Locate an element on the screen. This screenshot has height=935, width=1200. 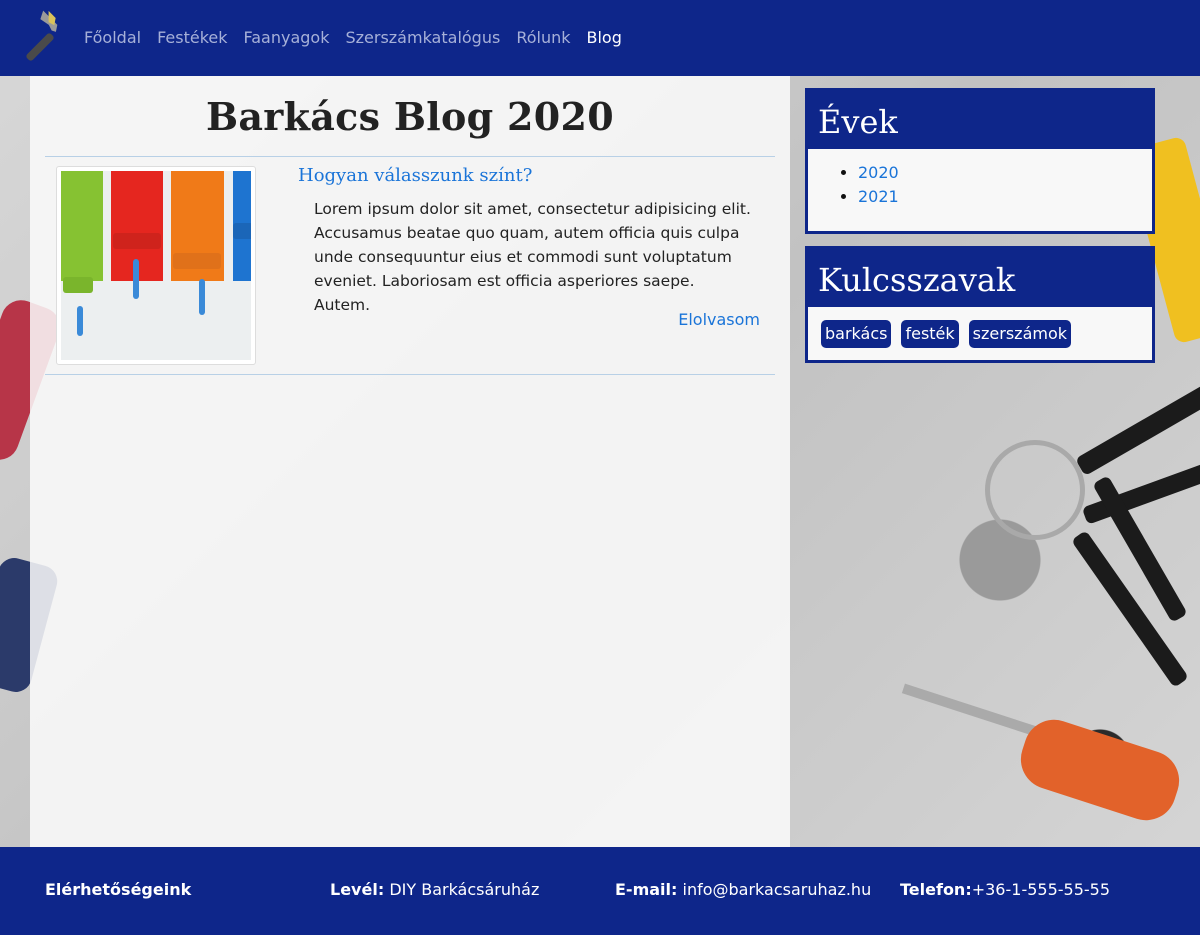
footer-contacts-heading: Elérhetőségeink is located at coordinates (118, 889).